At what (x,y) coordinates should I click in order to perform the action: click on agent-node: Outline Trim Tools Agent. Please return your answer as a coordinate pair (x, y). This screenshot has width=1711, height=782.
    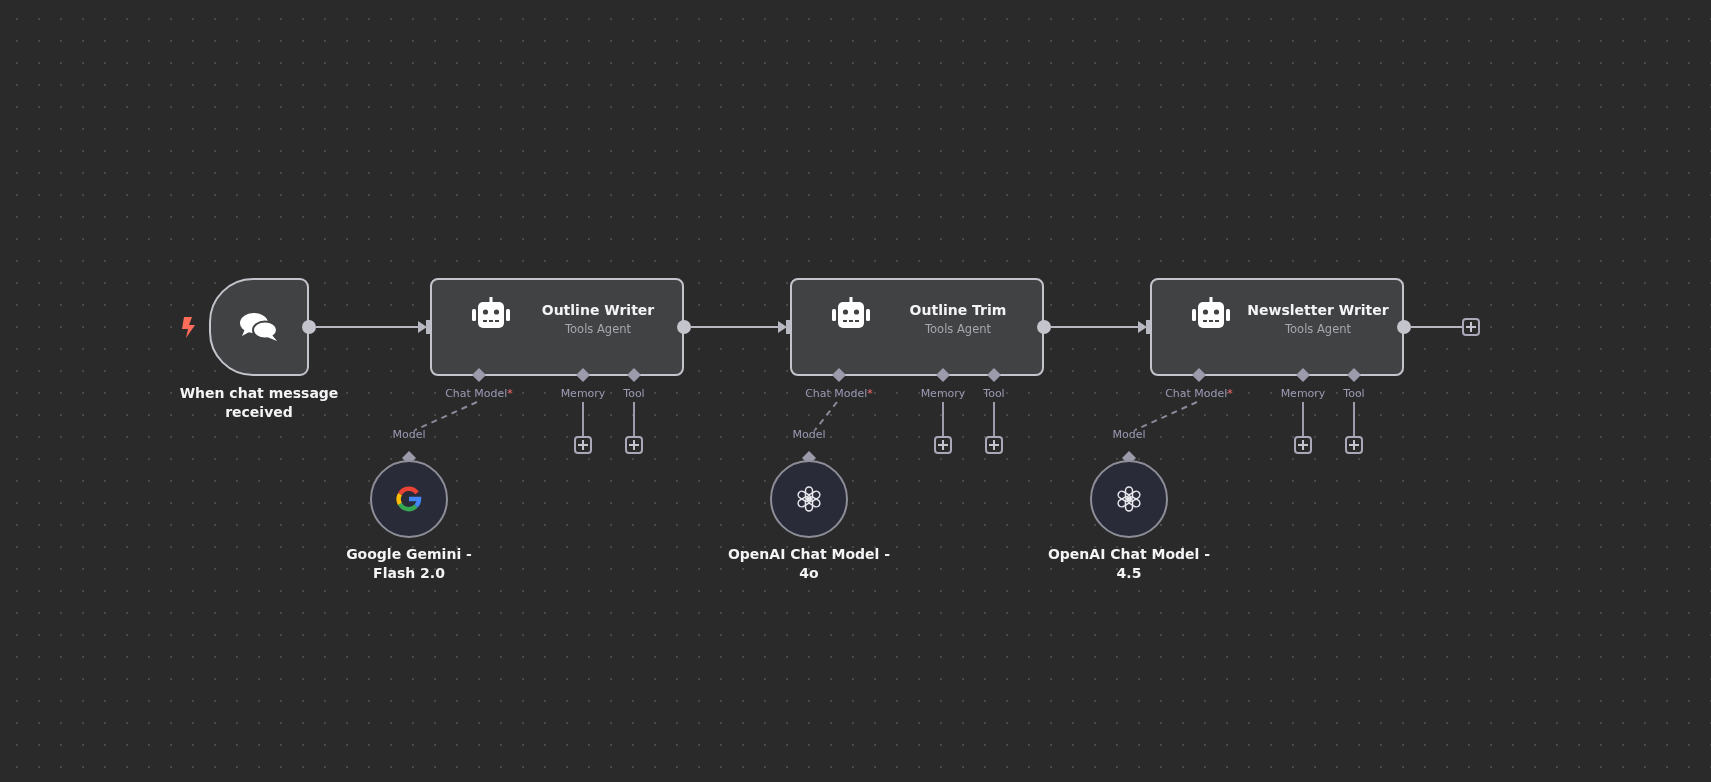
    Looking at the image, I should click on (917, 327).